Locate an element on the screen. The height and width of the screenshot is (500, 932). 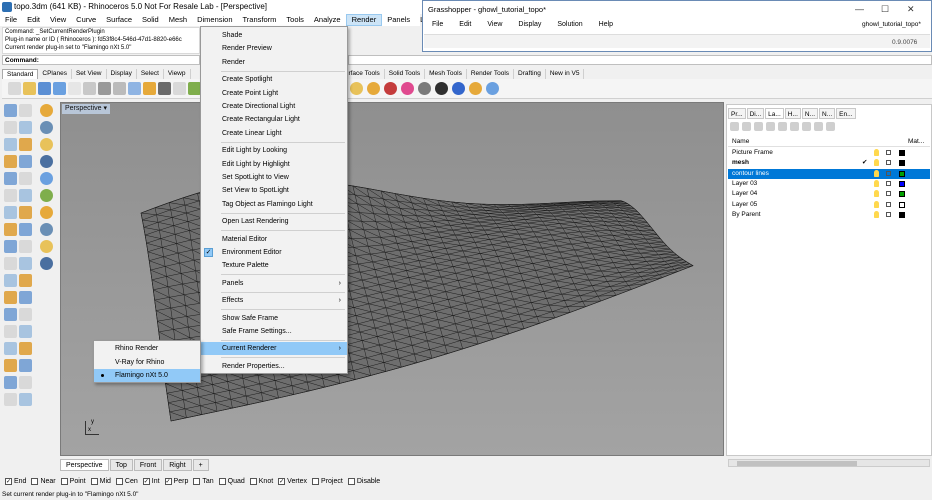
group-icon is located at coordinates (25, 314).